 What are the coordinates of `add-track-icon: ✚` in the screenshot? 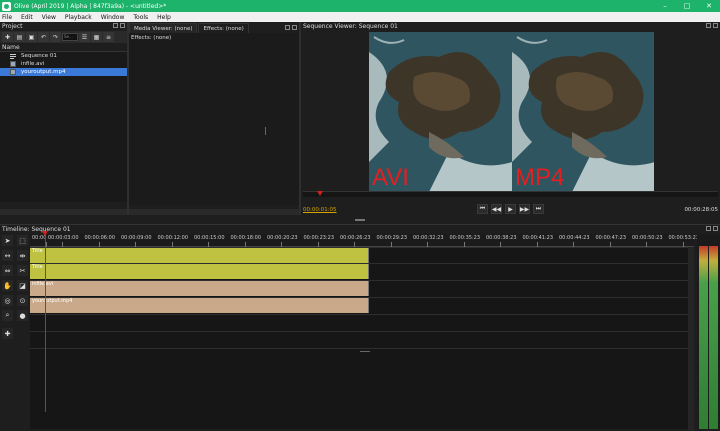 It's located at (7, 333).